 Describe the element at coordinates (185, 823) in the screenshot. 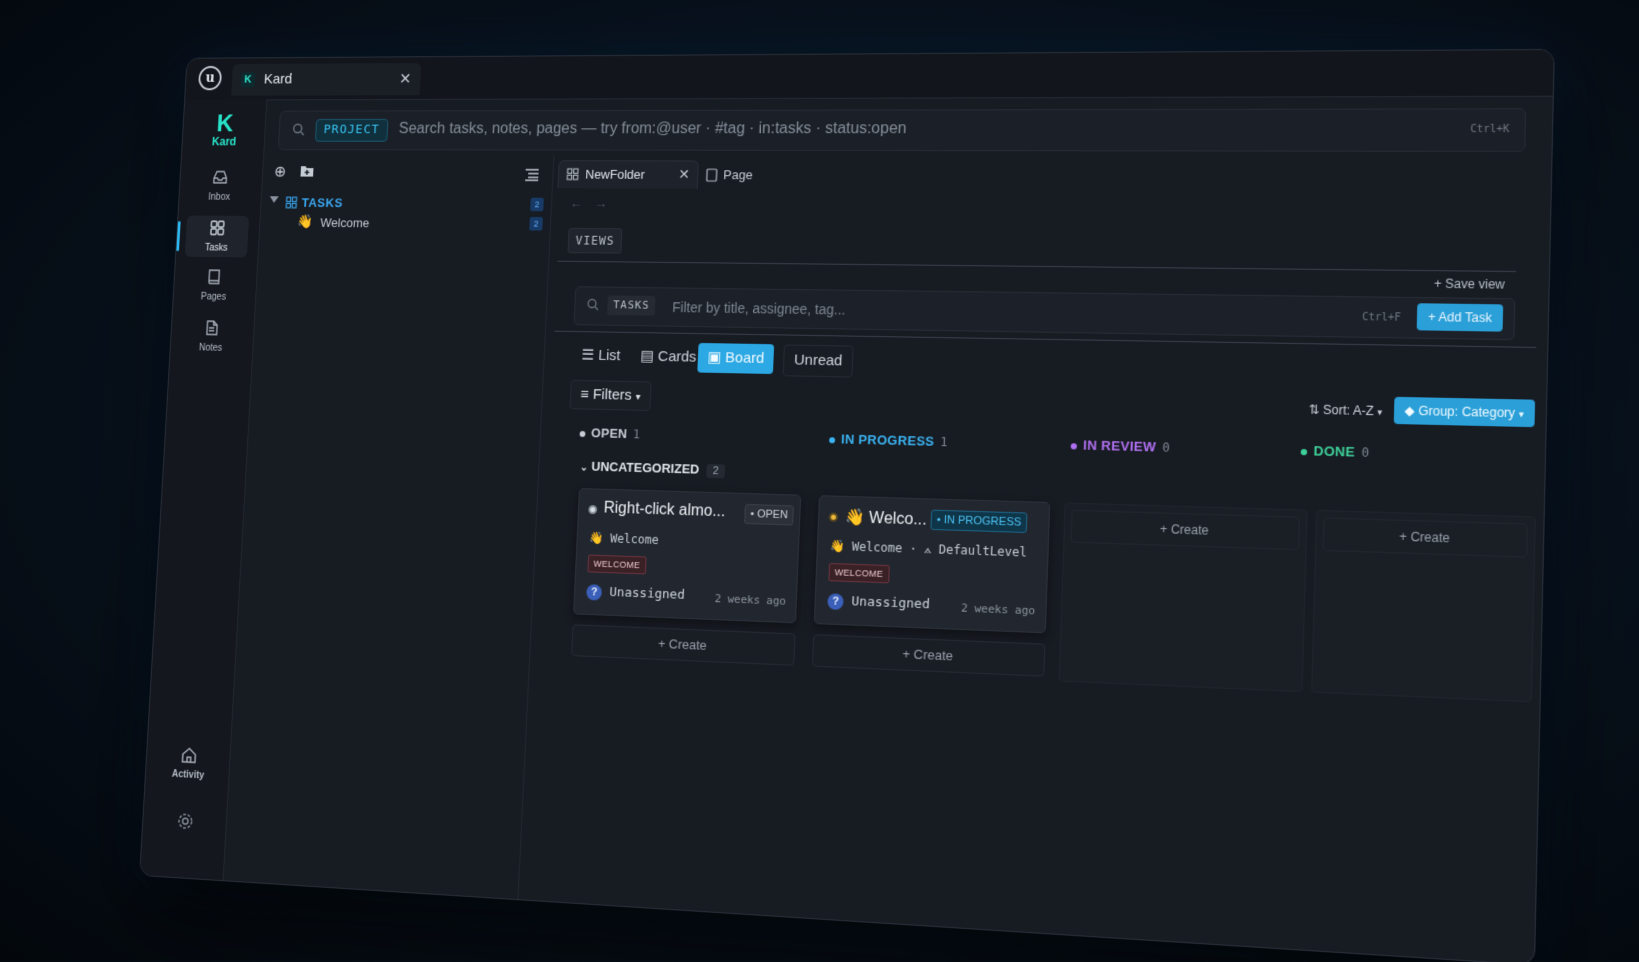

I see `settings-button` at that location.